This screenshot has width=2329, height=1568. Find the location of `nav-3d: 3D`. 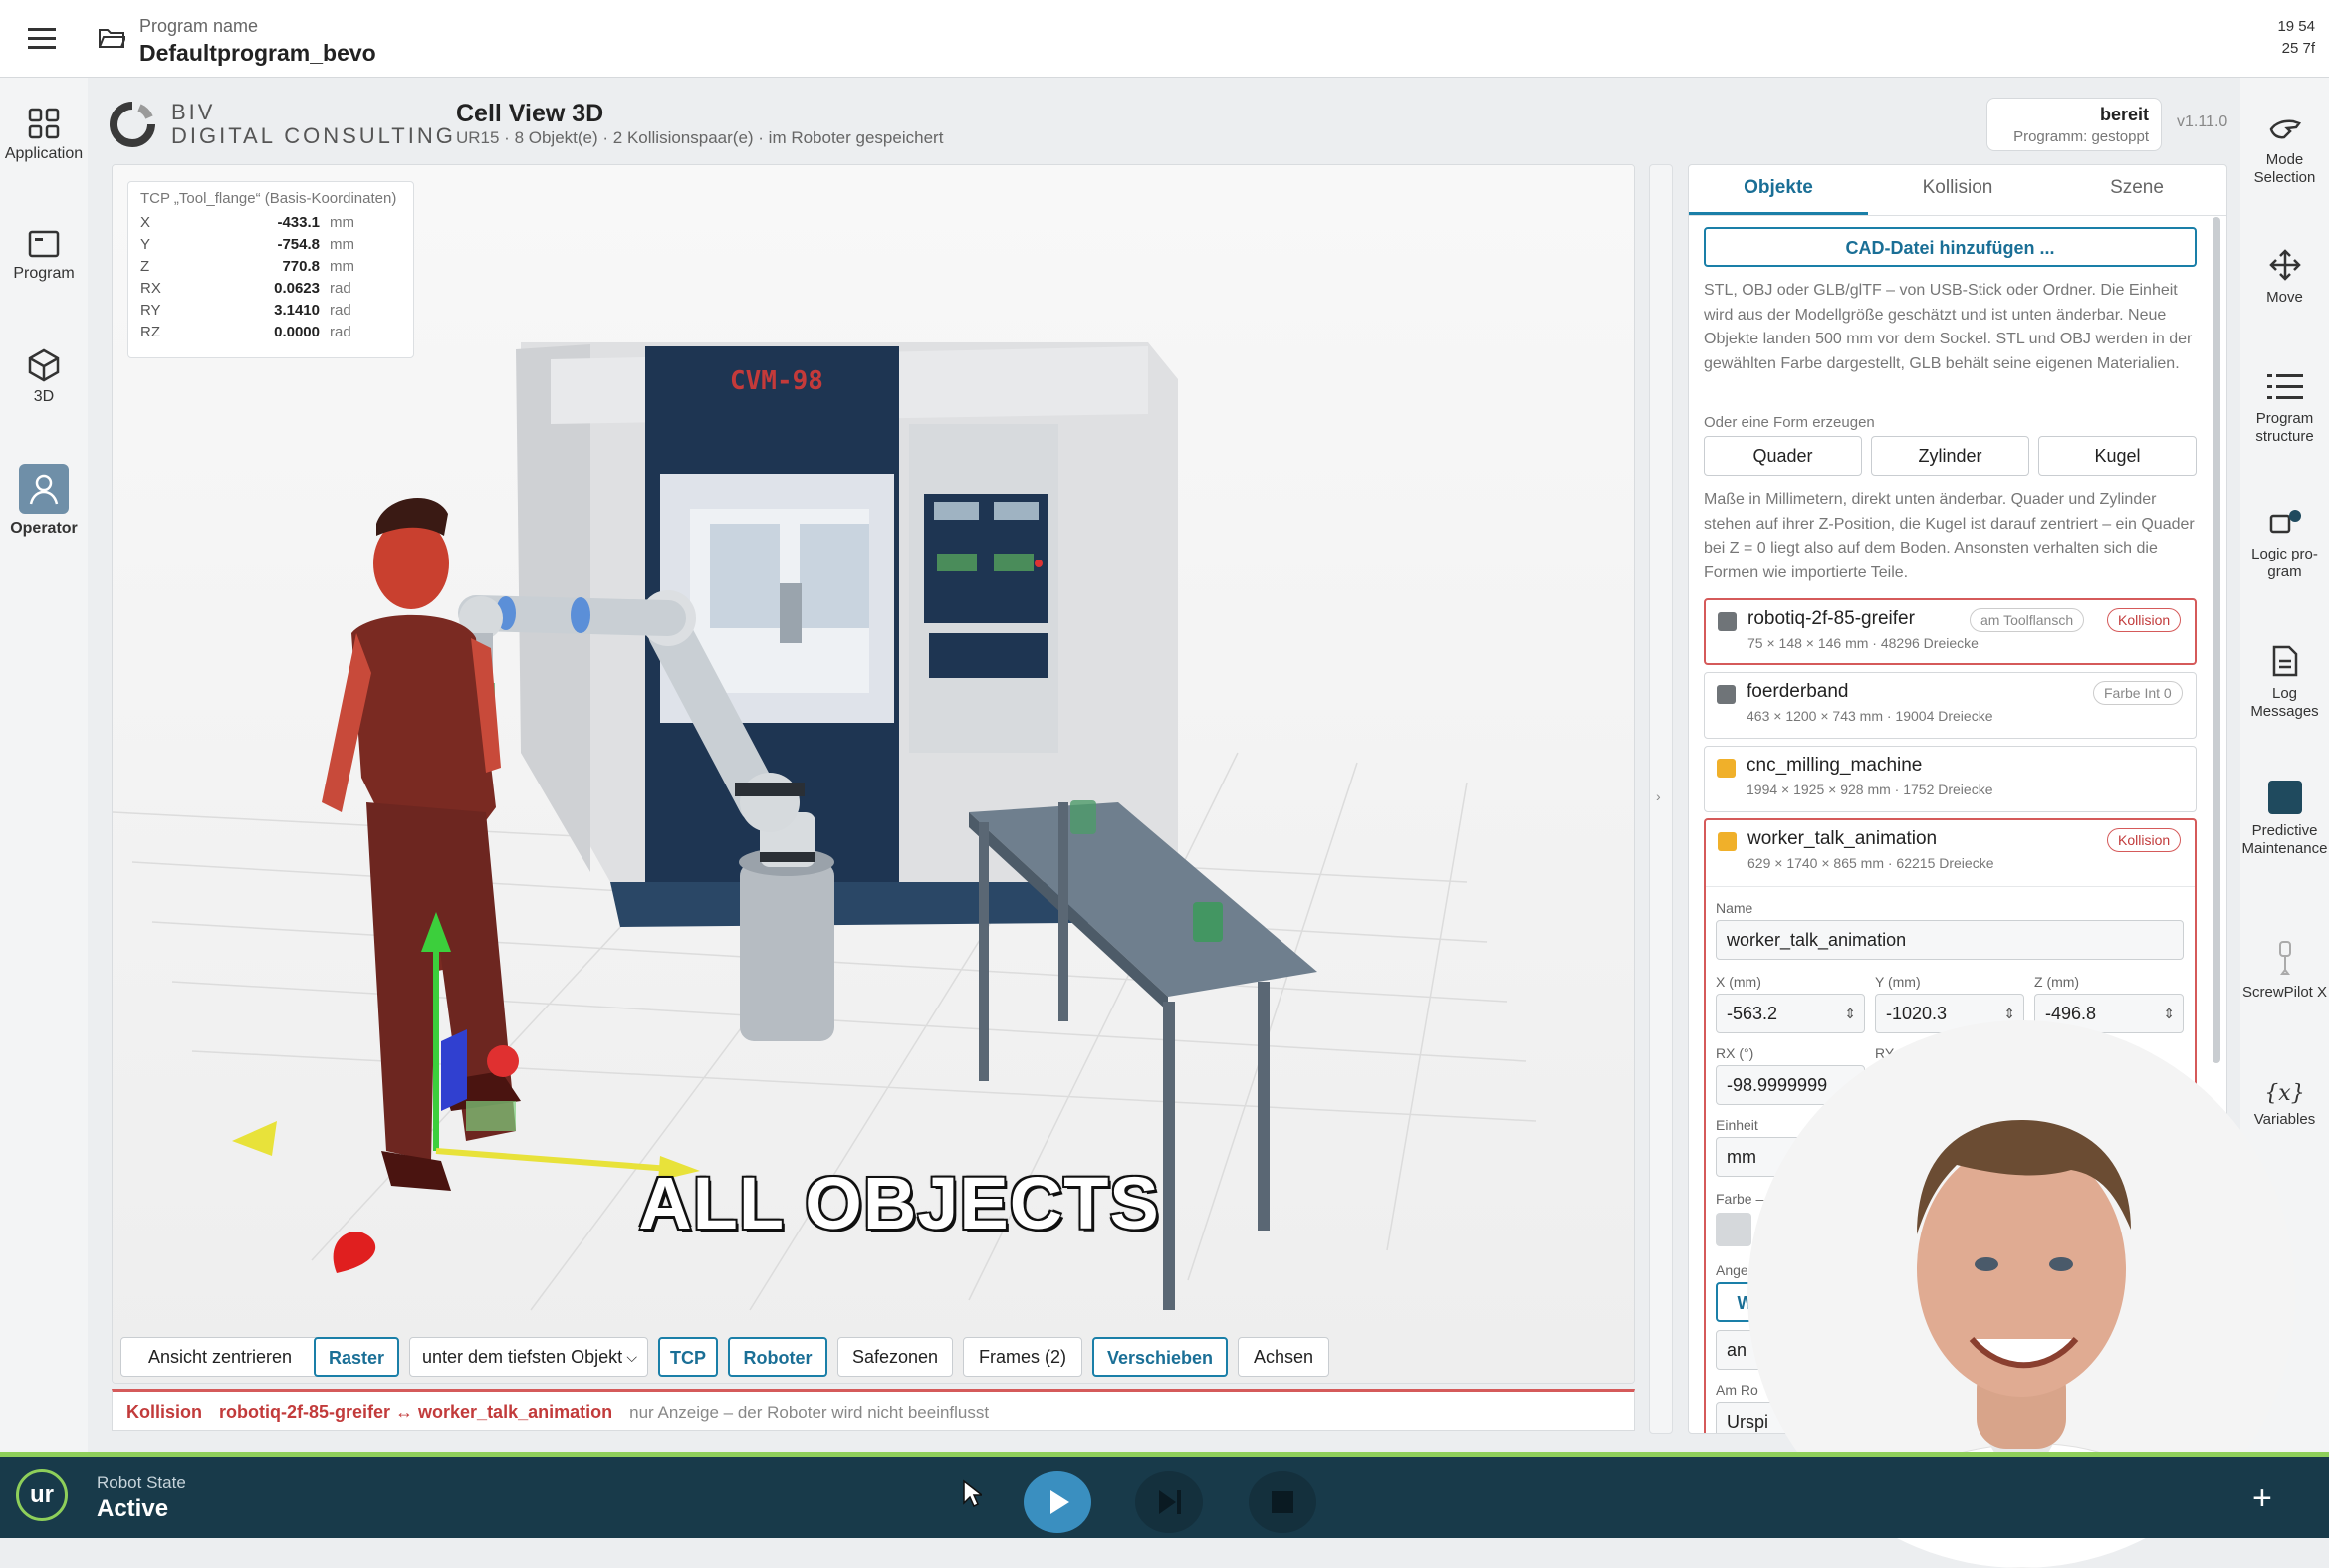

nav-3d: 3D is located at coordinates (44, 377).